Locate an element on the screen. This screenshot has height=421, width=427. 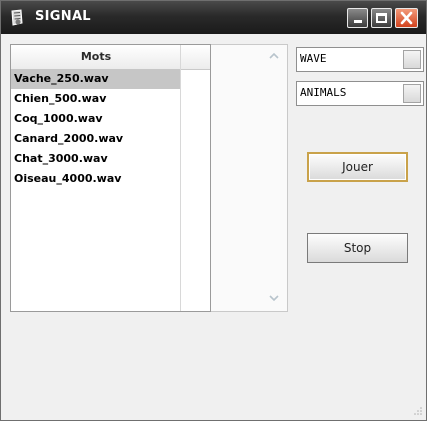
stop-button: Stop is located at coordinates (357, 248).